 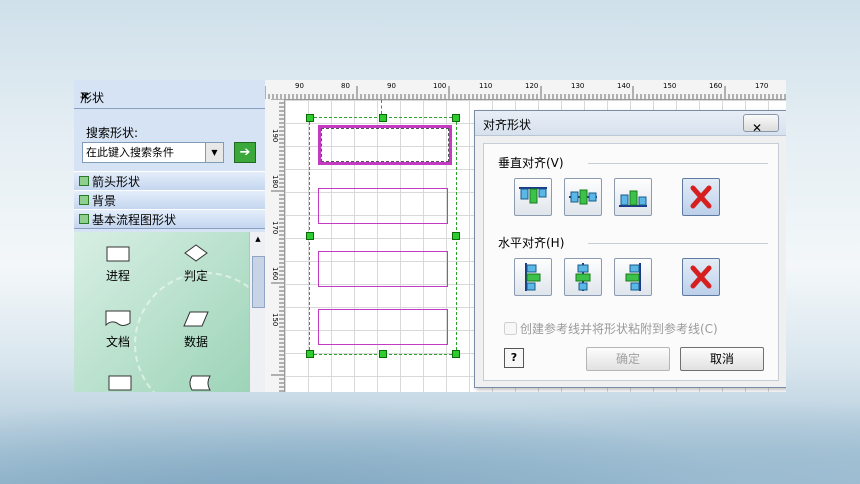 What do you see at coordinates (722, 359) in the screenshot?
I see `cancel-button: 取消` at bounding box center [722, 359].